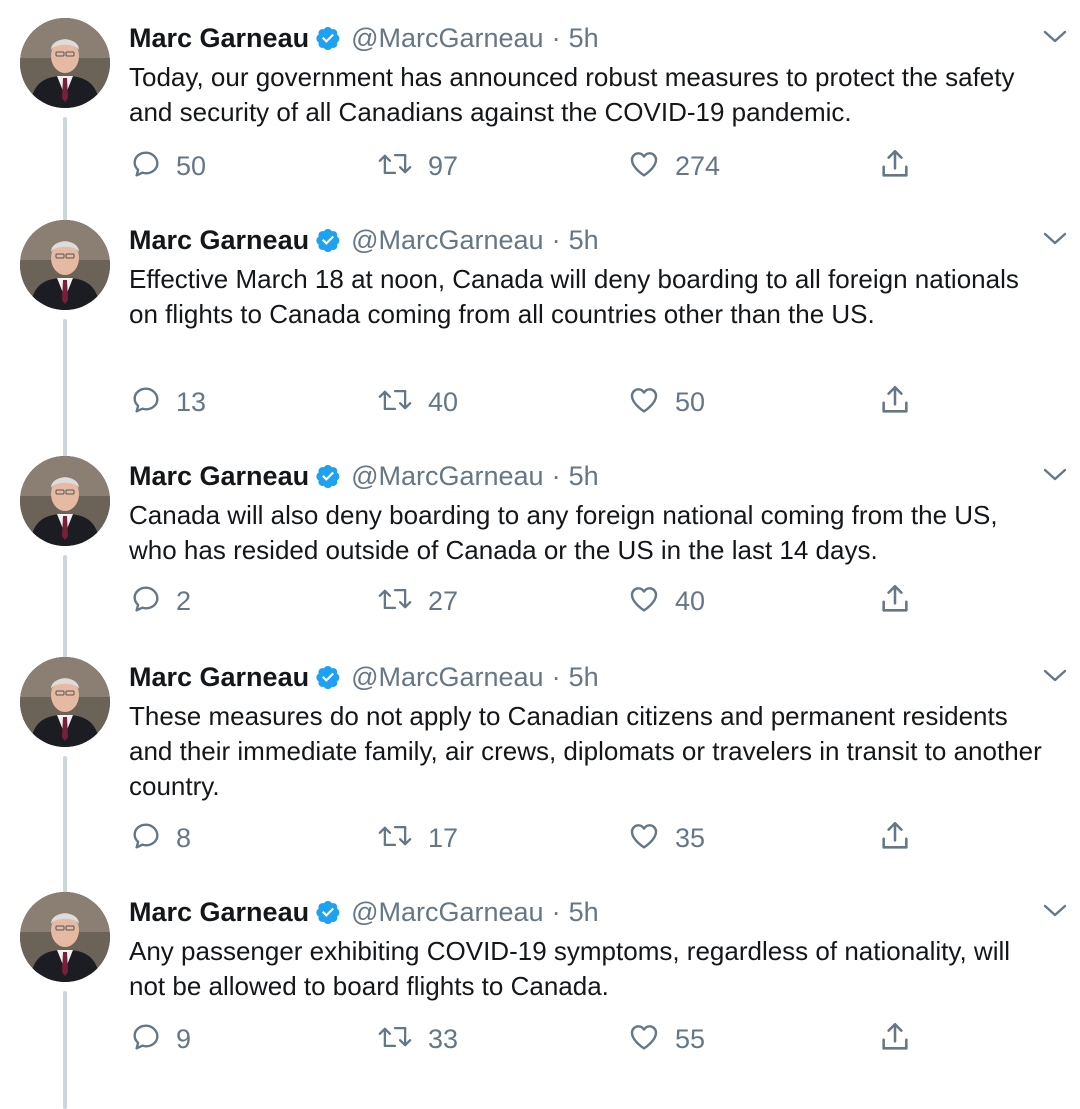 This screenshot has height=1109, width=1080. I want to click on like-button: 35, so click(666, 838).